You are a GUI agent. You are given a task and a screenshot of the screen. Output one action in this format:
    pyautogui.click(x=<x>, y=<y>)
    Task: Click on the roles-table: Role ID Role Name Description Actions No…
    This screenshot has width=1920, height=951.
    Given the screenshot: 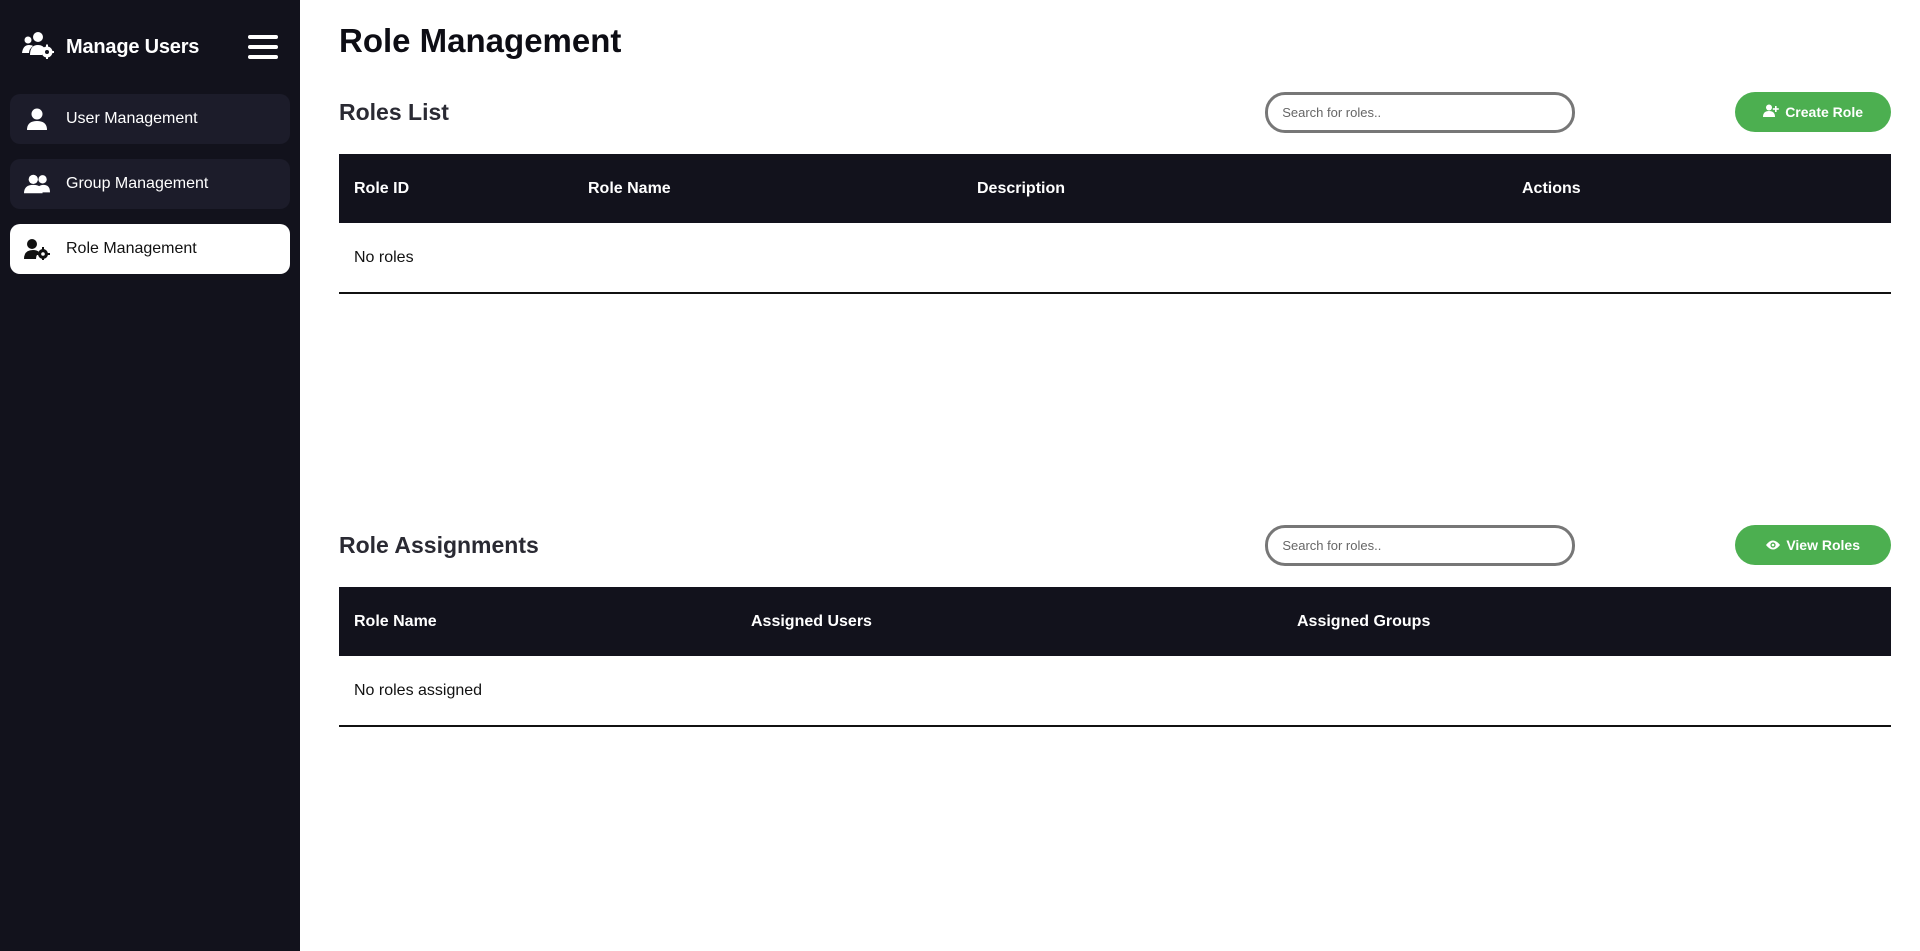 What is the action you would take?
    pyautogui.click(x=1115, y=224)
    